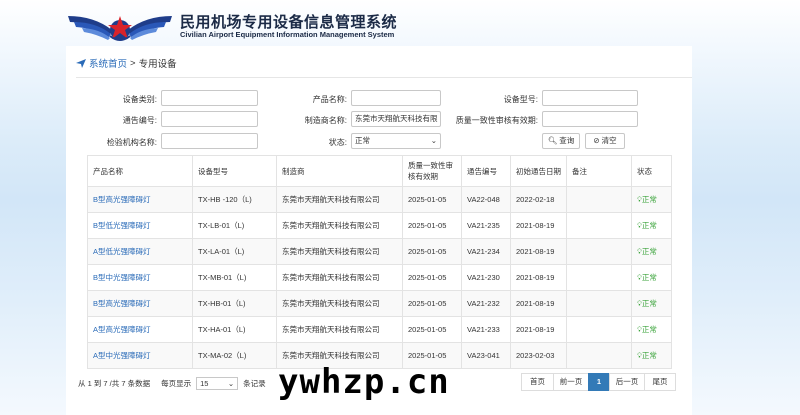 The width and height of the screenshot is (800, 415). What do you see at coordinates (234, 199) in the screenshot?
I see `model-cell: TX-HB -120（L)` at bounding box center [234, 199].